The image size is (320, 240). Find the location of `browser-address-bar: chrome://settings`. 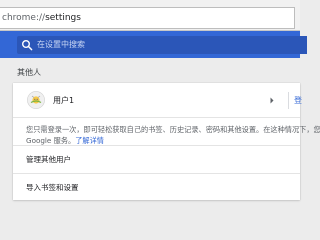

browser-address-bar: chrome://settings is located at coordinates (150, 15).